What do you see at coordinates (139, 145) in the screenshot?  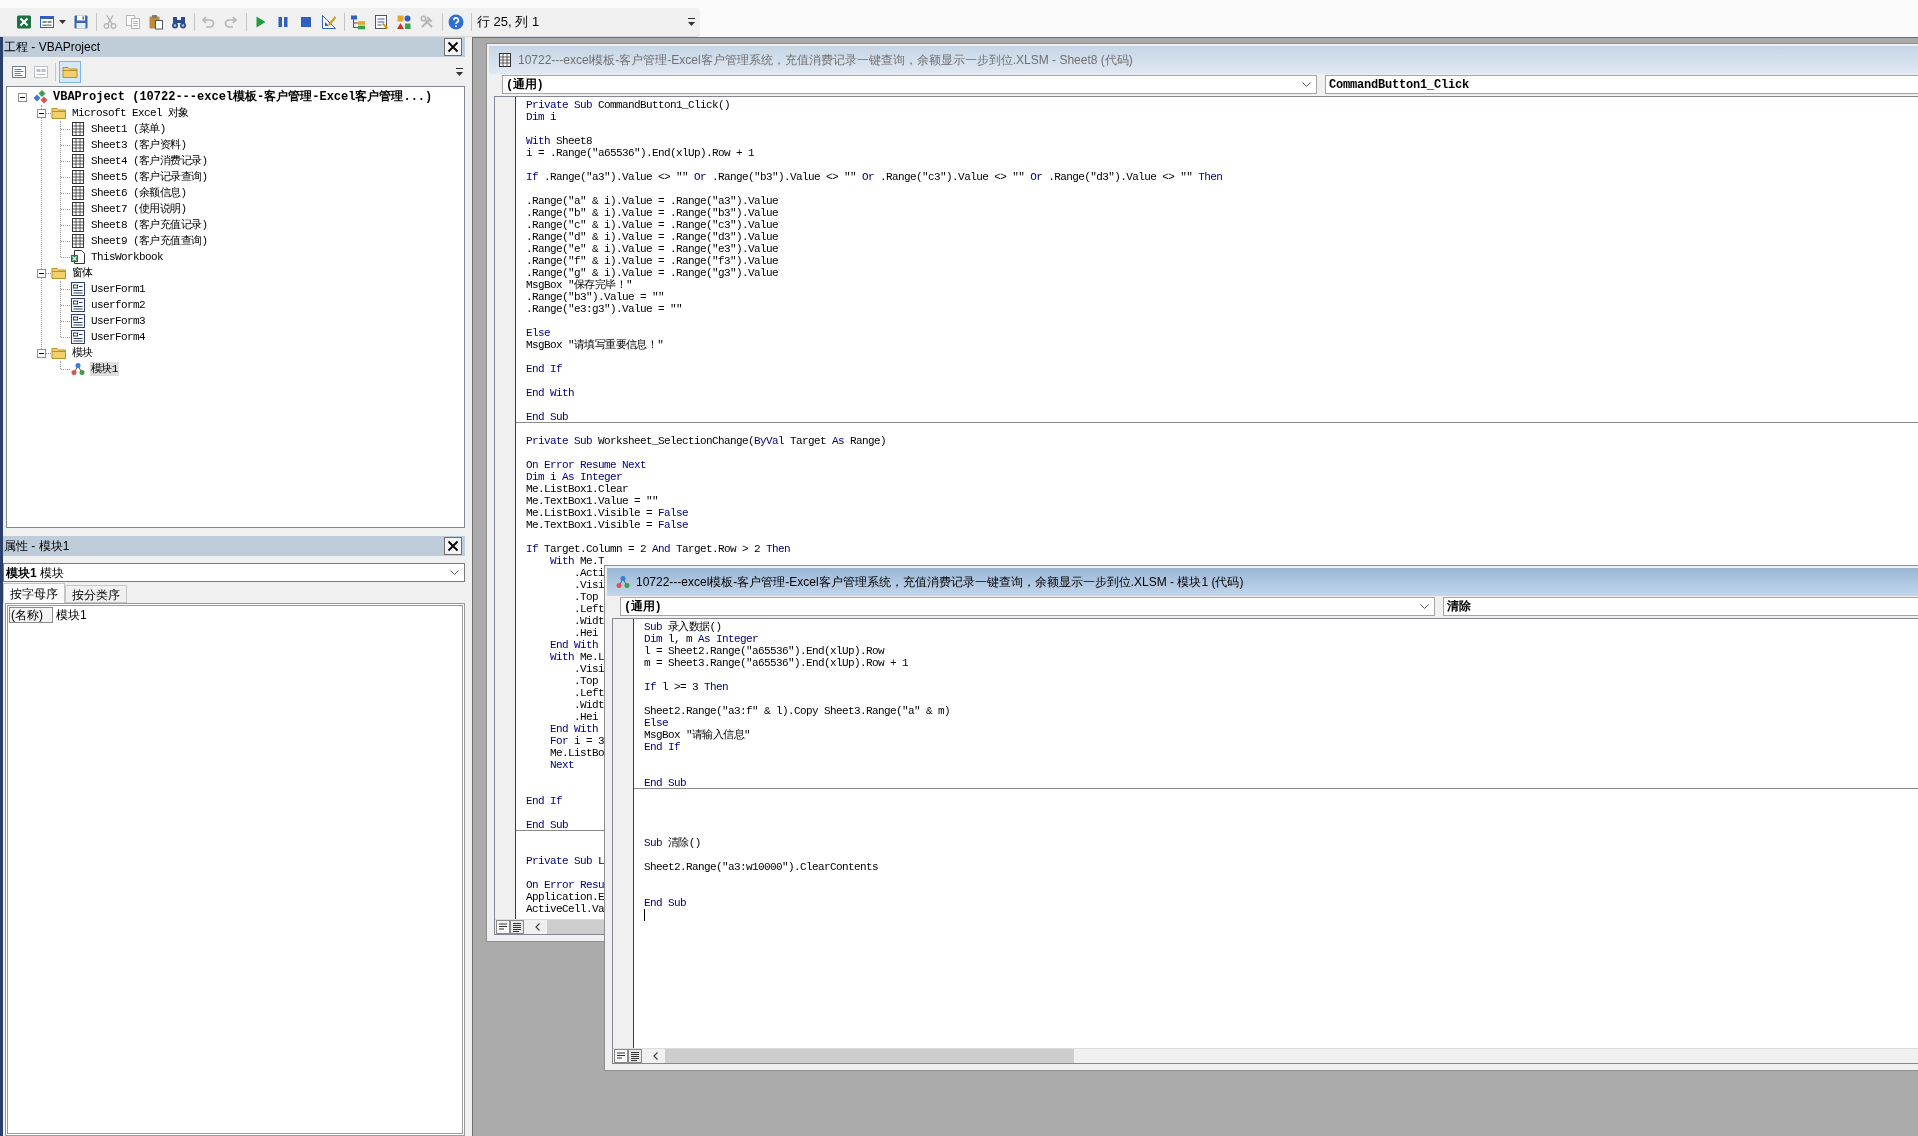 I see `tree-item: Sheet3 (客户资料)` at bounding box center [139, 145].